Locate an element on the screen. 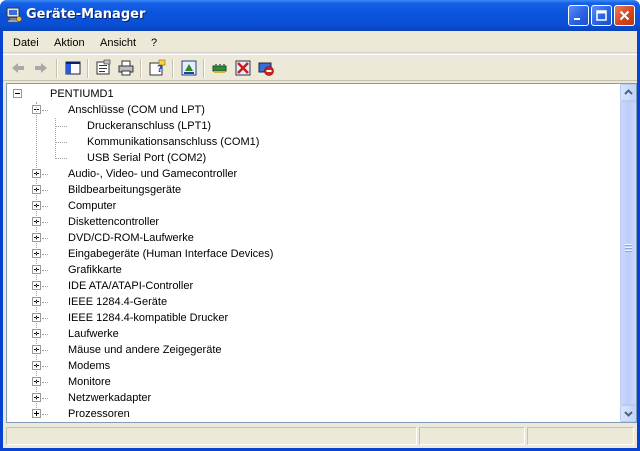  cd-drive-icon is located at coordinates (57, 238).